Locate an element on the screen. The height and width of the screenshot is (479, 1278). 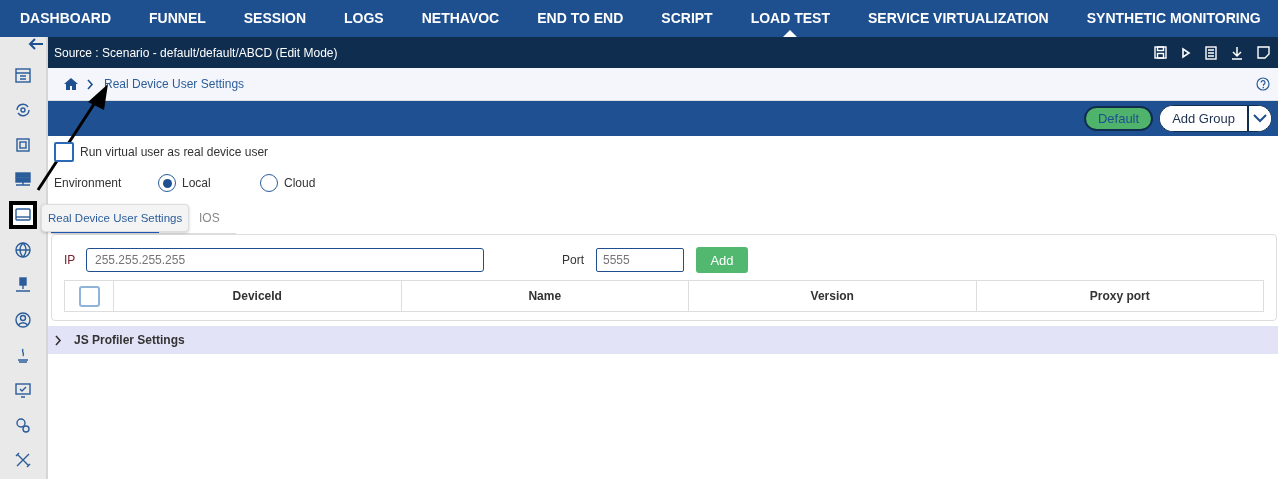
nav-tab: LOGS is located at coordinates (364, 18).